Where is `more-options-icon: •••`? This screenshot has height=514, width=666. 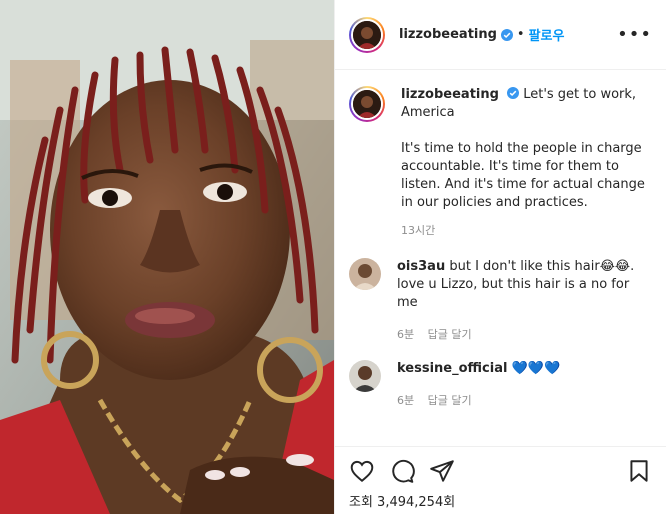 more-options-icon: ••• is located at coordinates (634, 34).